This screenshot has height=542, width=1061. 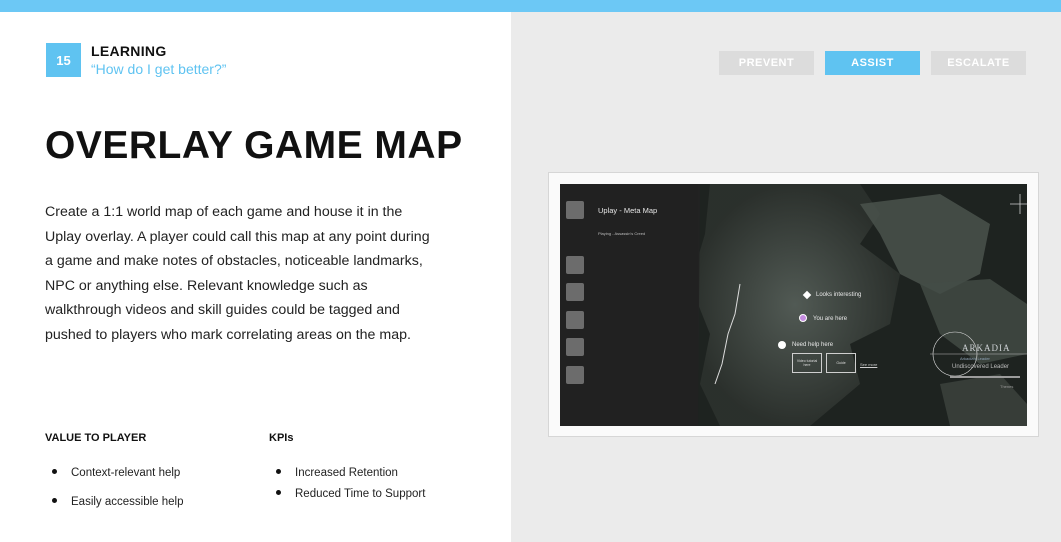 I want to click on value-item-text: Context-relevant help, so click(x=126, y=473).